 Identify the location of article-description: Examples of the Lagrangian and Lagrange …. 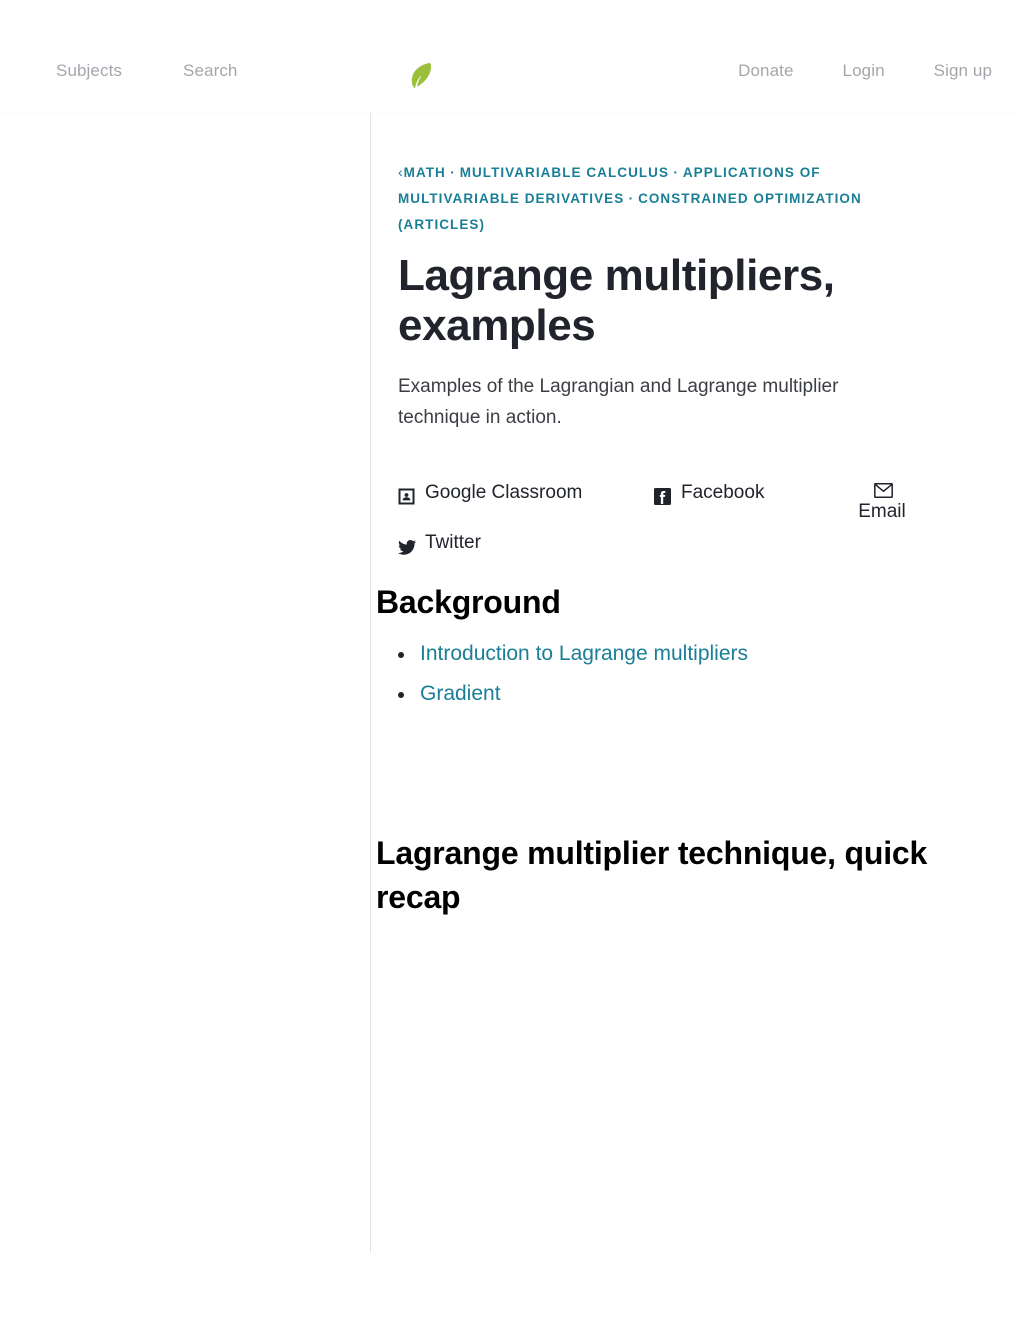
(618, 402).